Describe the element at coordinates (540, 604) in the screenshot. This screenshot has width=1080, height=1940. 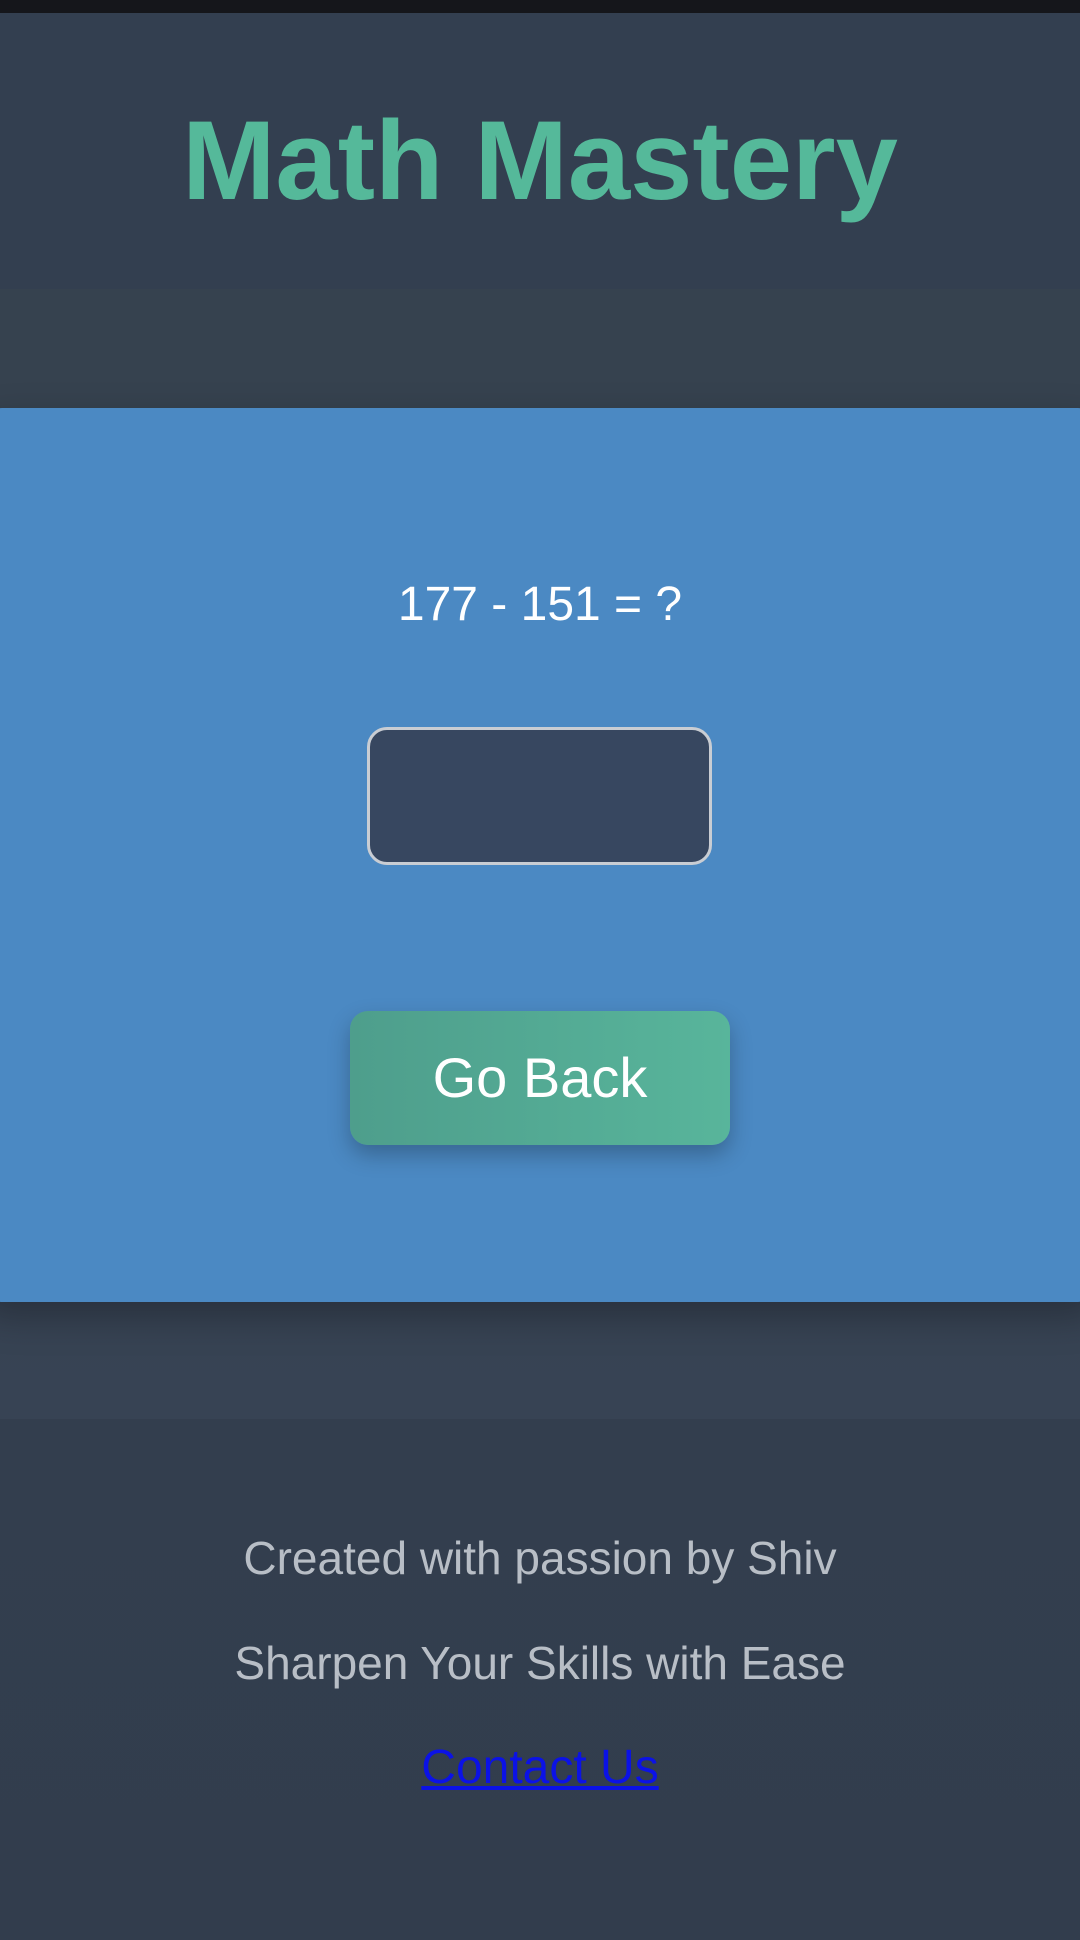
I see `question-text: 177 - 151 = ?` at that location.